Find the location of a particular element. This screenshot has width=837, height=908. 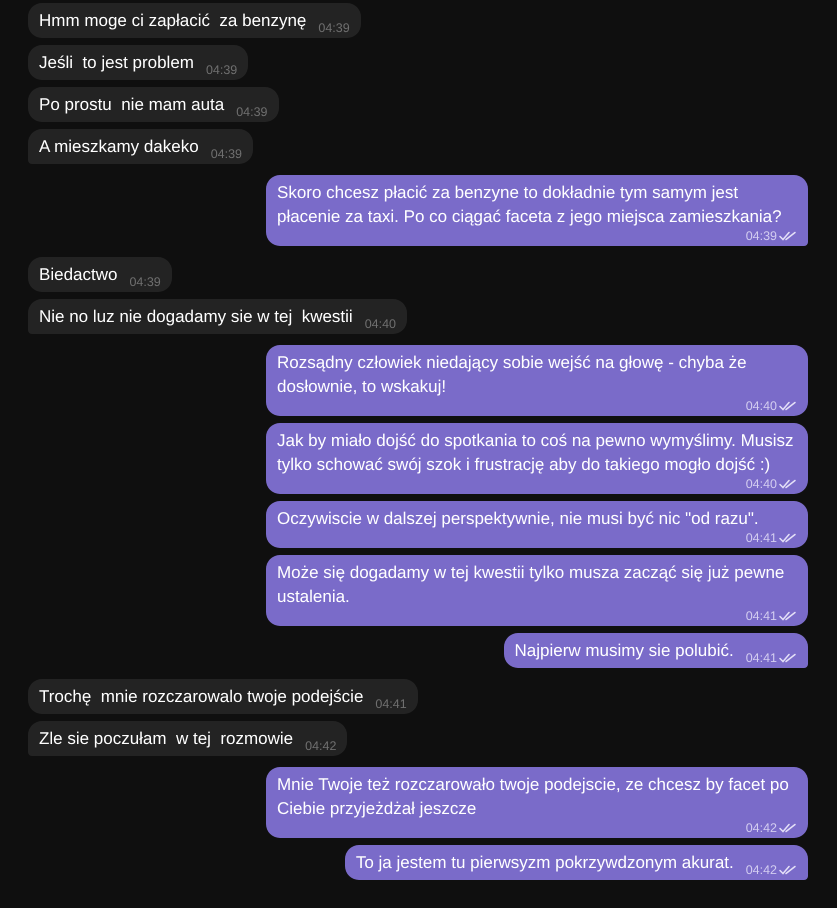

message-text: Rozsądny człowiek niedający sobie wejść na głowę - chyba że dosłownie, to wskakuj! is located at coordinates (512, 375).